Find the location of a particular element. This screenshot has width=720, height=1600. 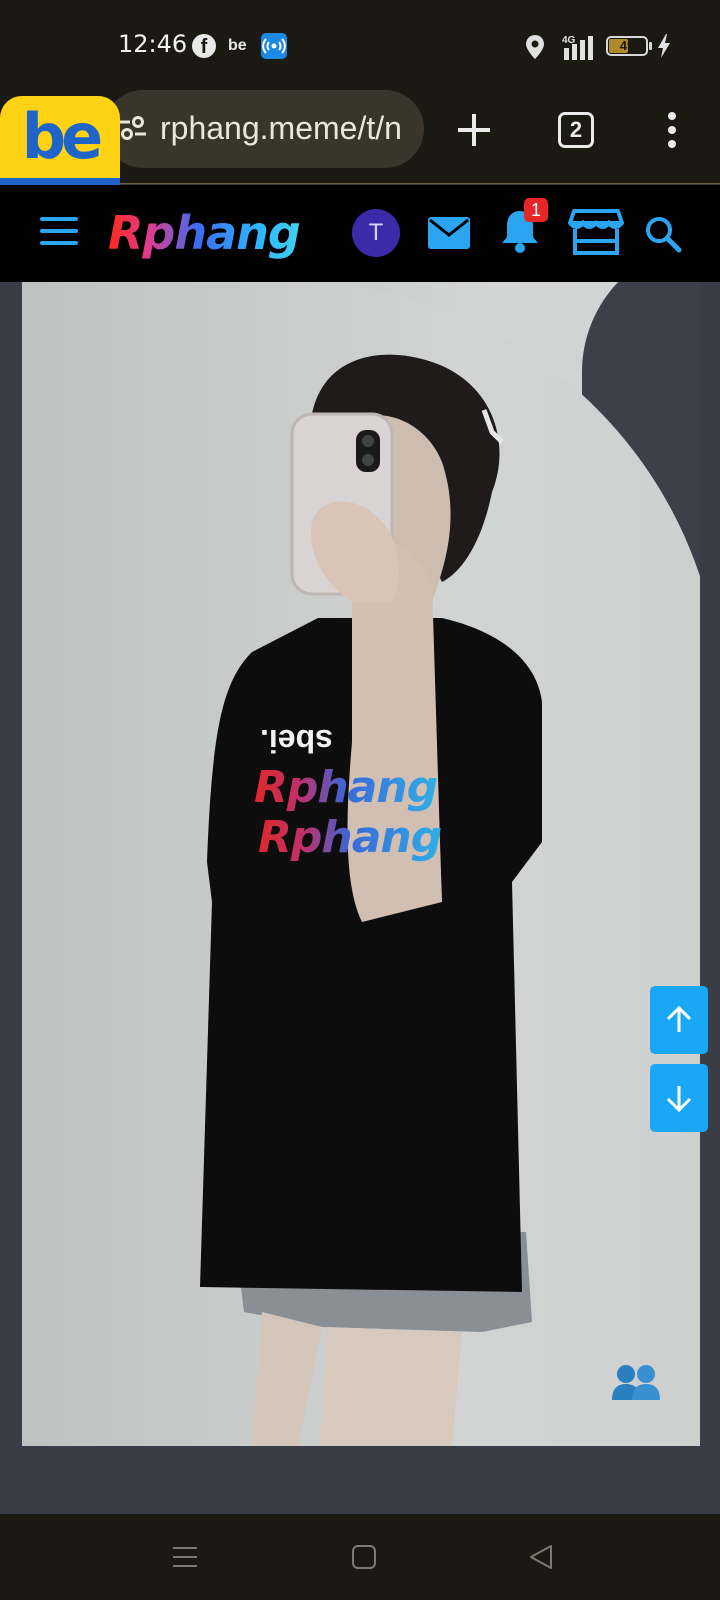

arrow-down-icon is located at coordinates (679, 1099).